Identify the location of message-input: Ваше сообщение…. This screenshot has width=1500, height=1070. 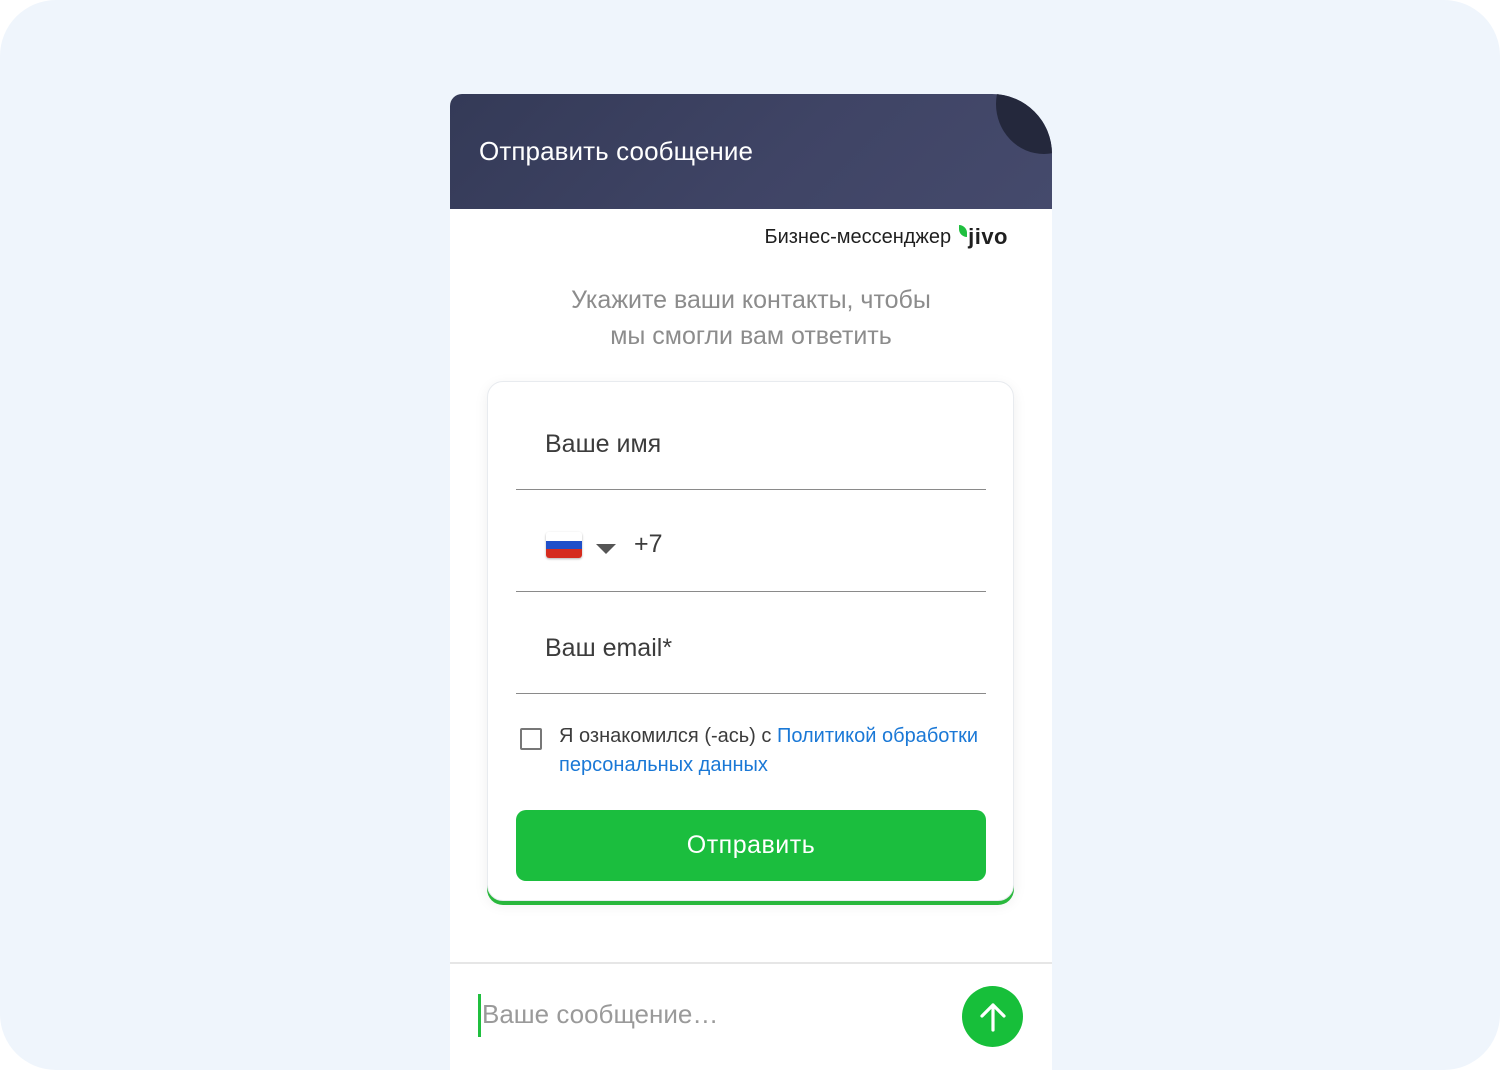
(712, 1014).